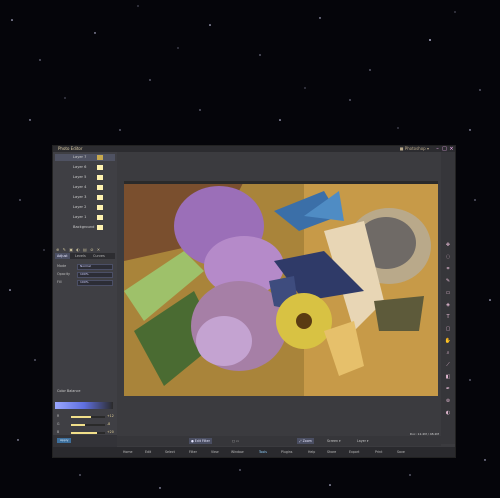 Image resolution: width=500 pixels, height=498 pixels. I want to click on menu-item: Share, so click(331, 452).